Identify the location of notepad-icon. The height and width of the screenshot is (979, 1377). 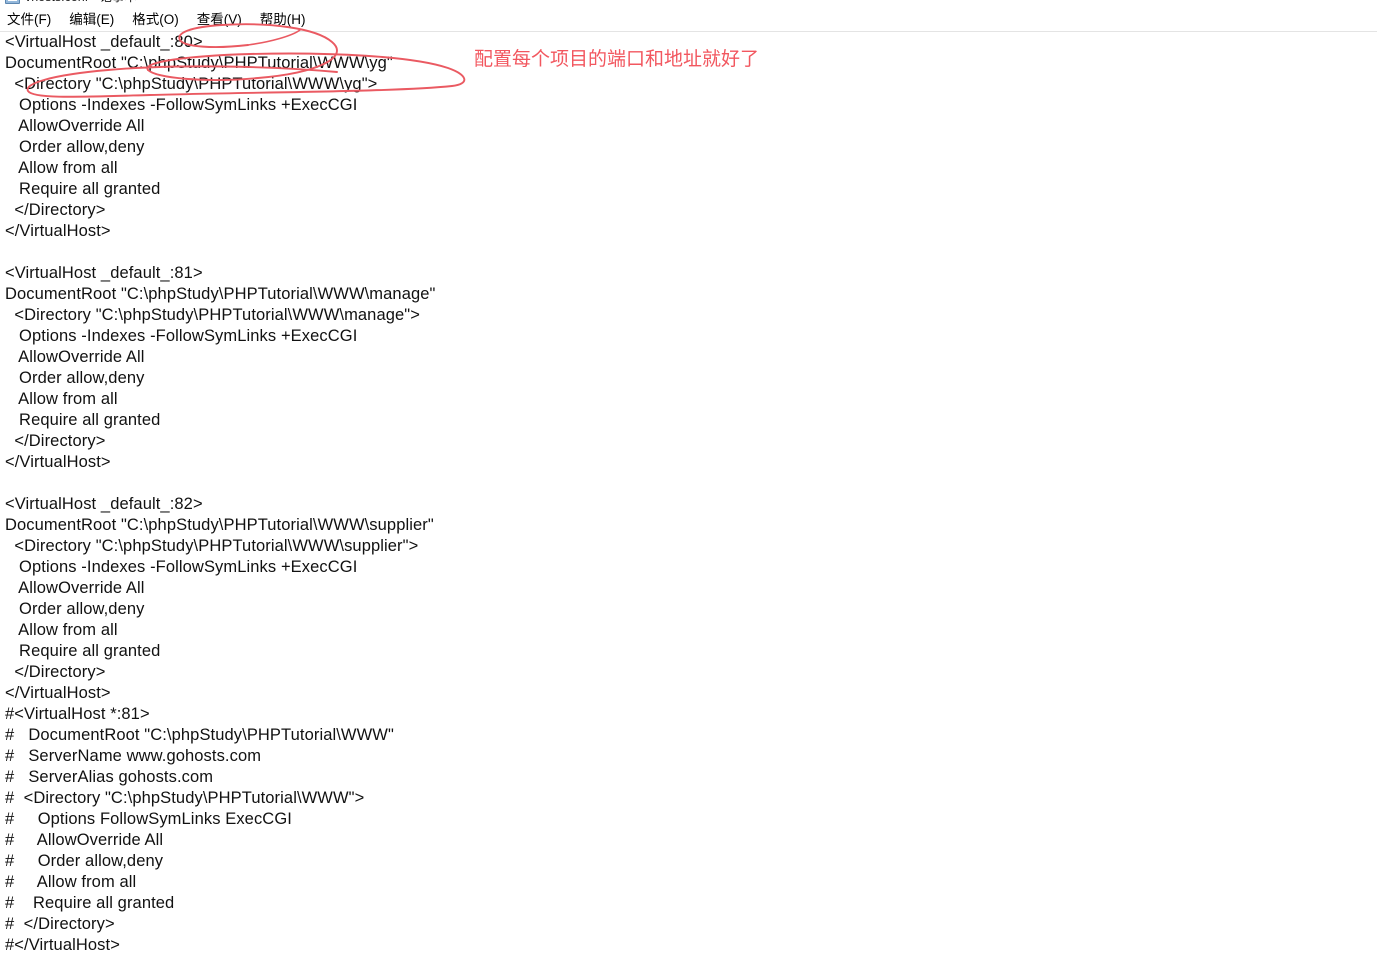
(12, 2).